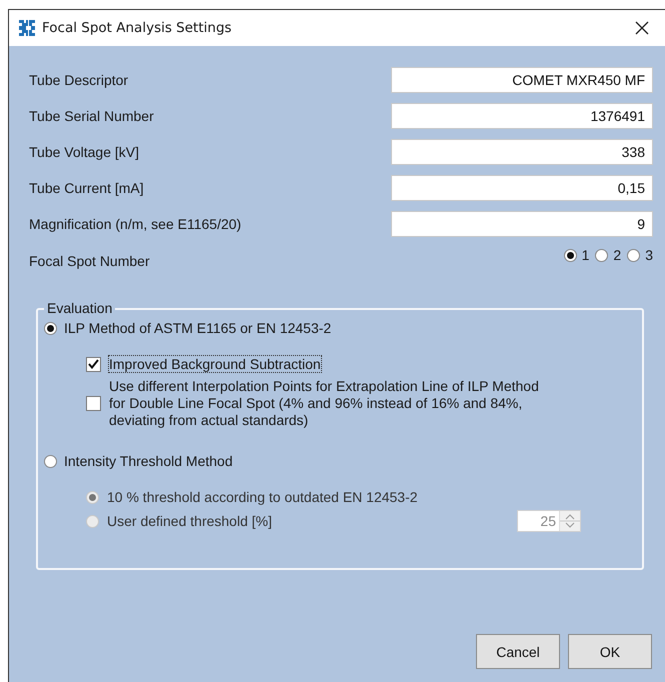  What do you see at coordinates (84, 152) in the screenshot?
I see `field-label: Tube Voltage [kV]` at bounding box center [84, 152].